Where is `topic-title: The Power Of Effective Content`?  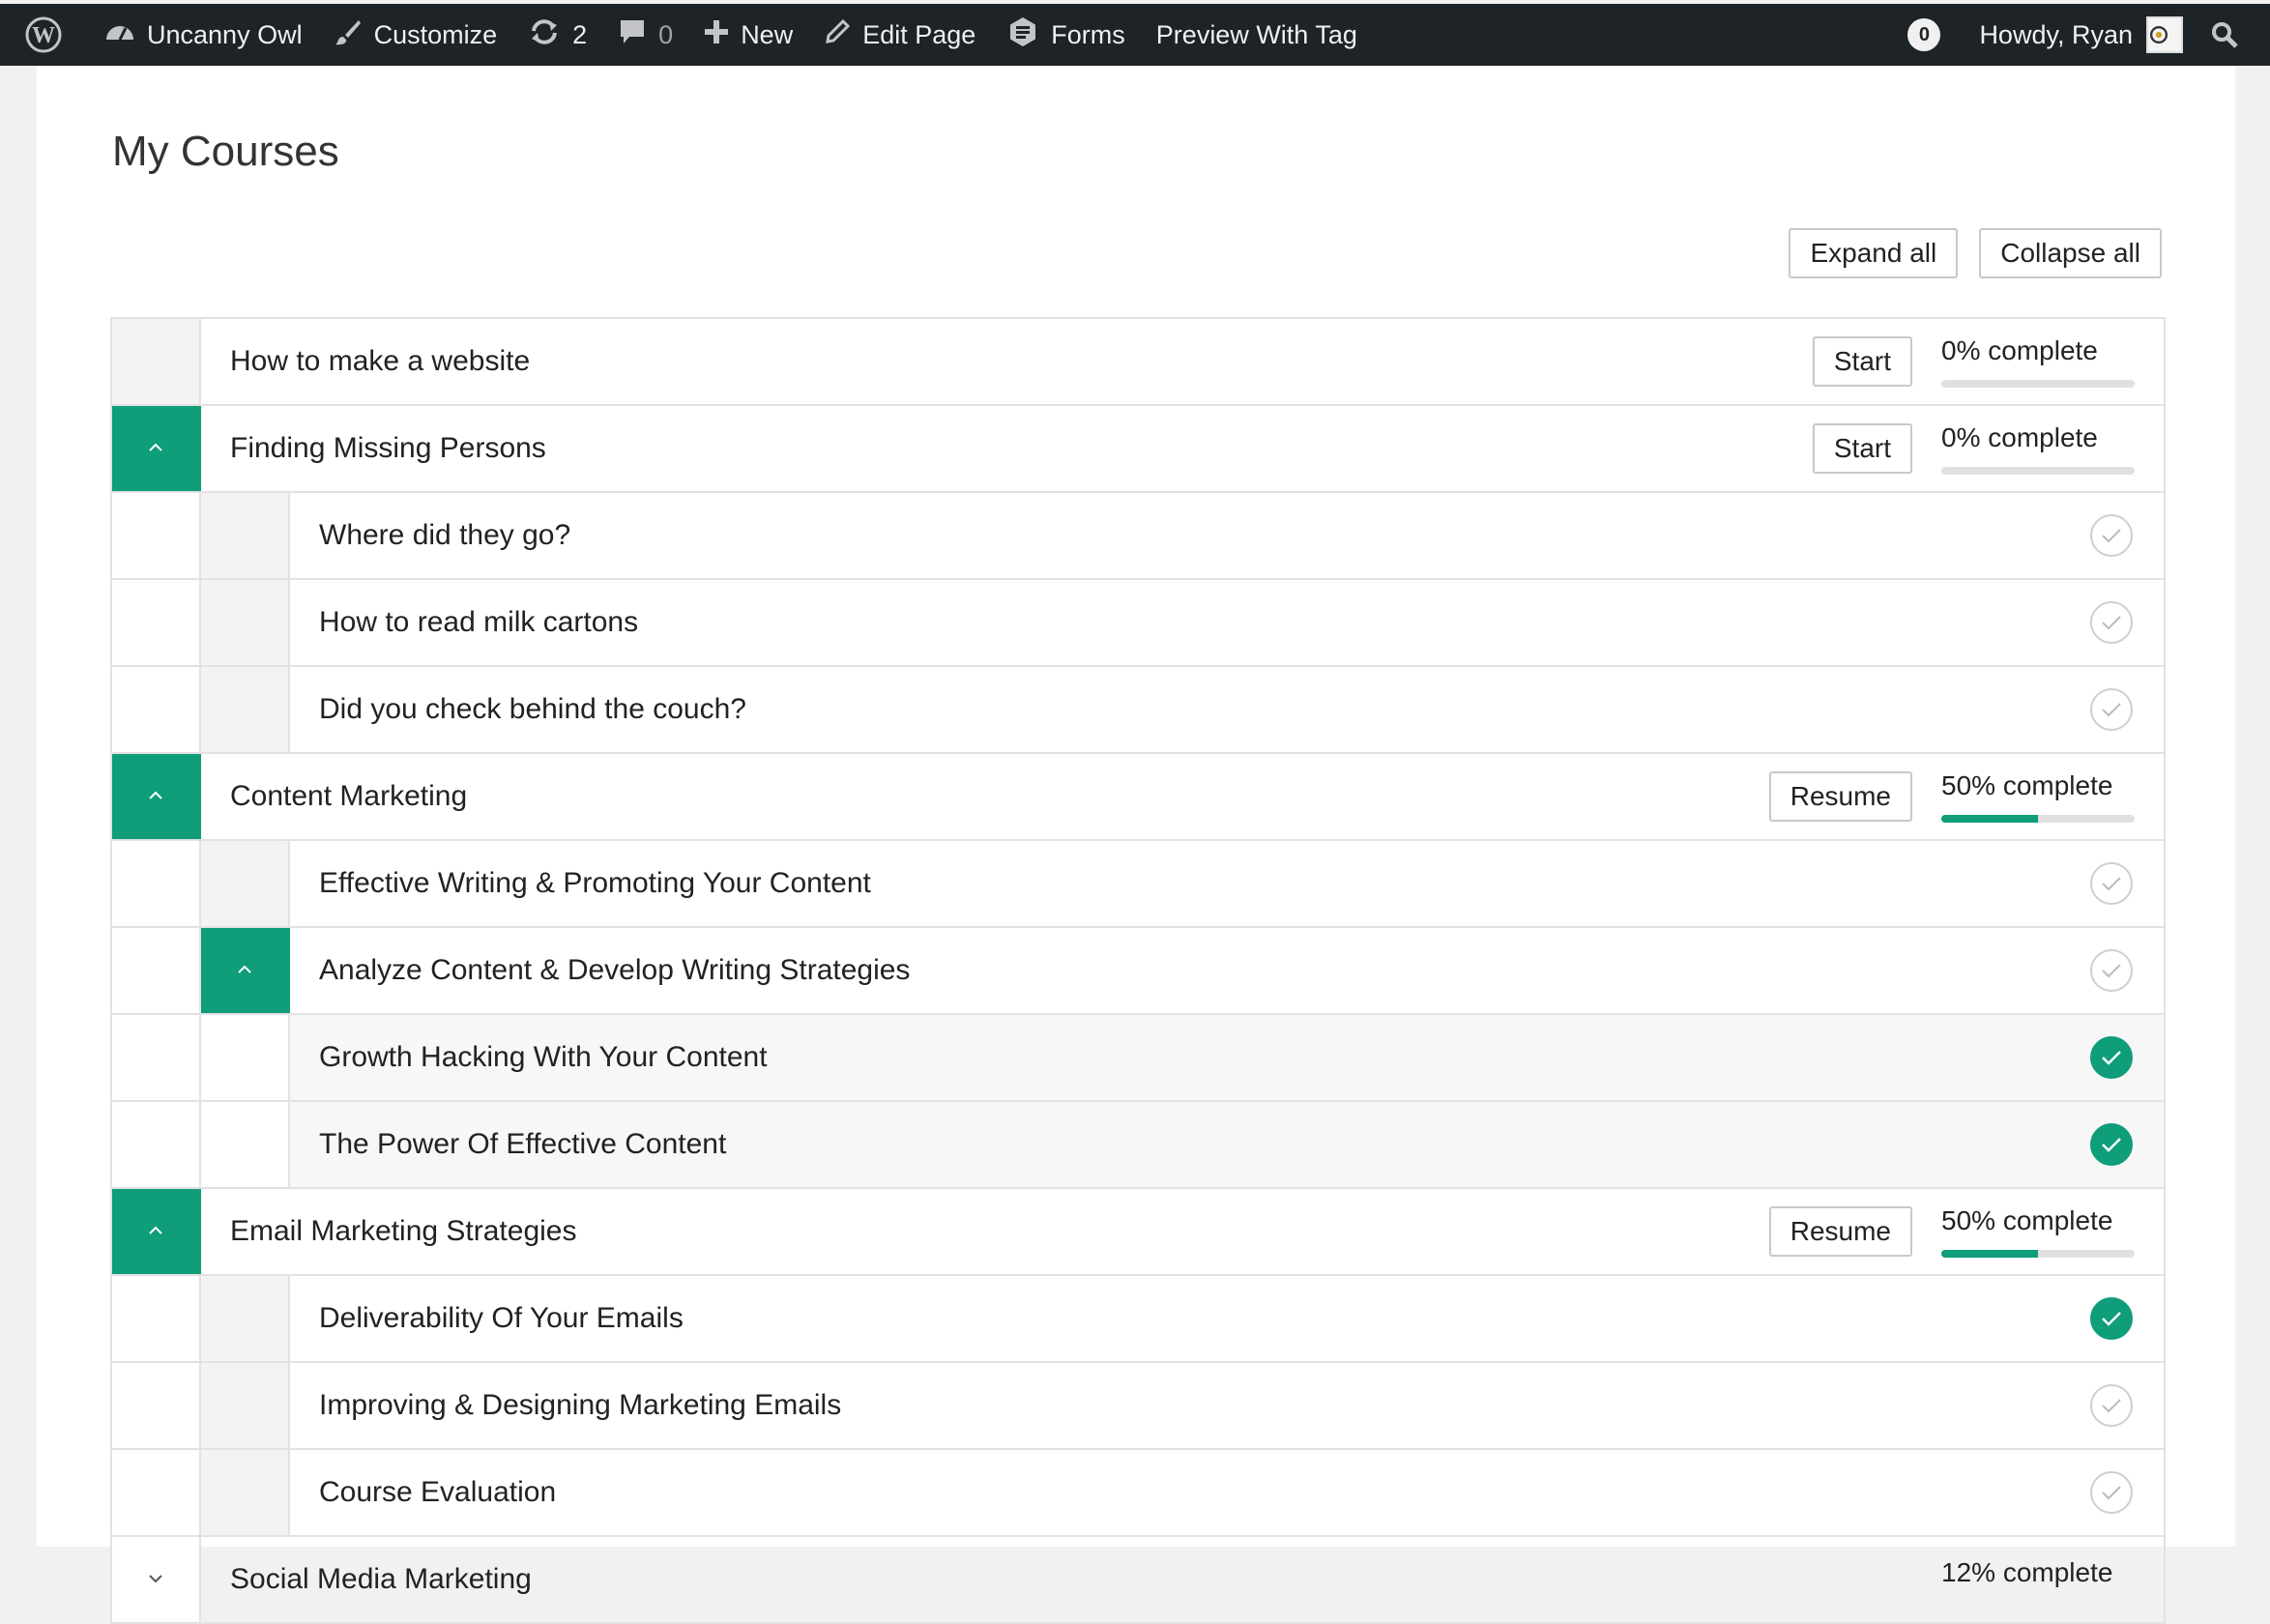
topic-title: The Power Of Effective Content is located at coordinates (1204, 1144).